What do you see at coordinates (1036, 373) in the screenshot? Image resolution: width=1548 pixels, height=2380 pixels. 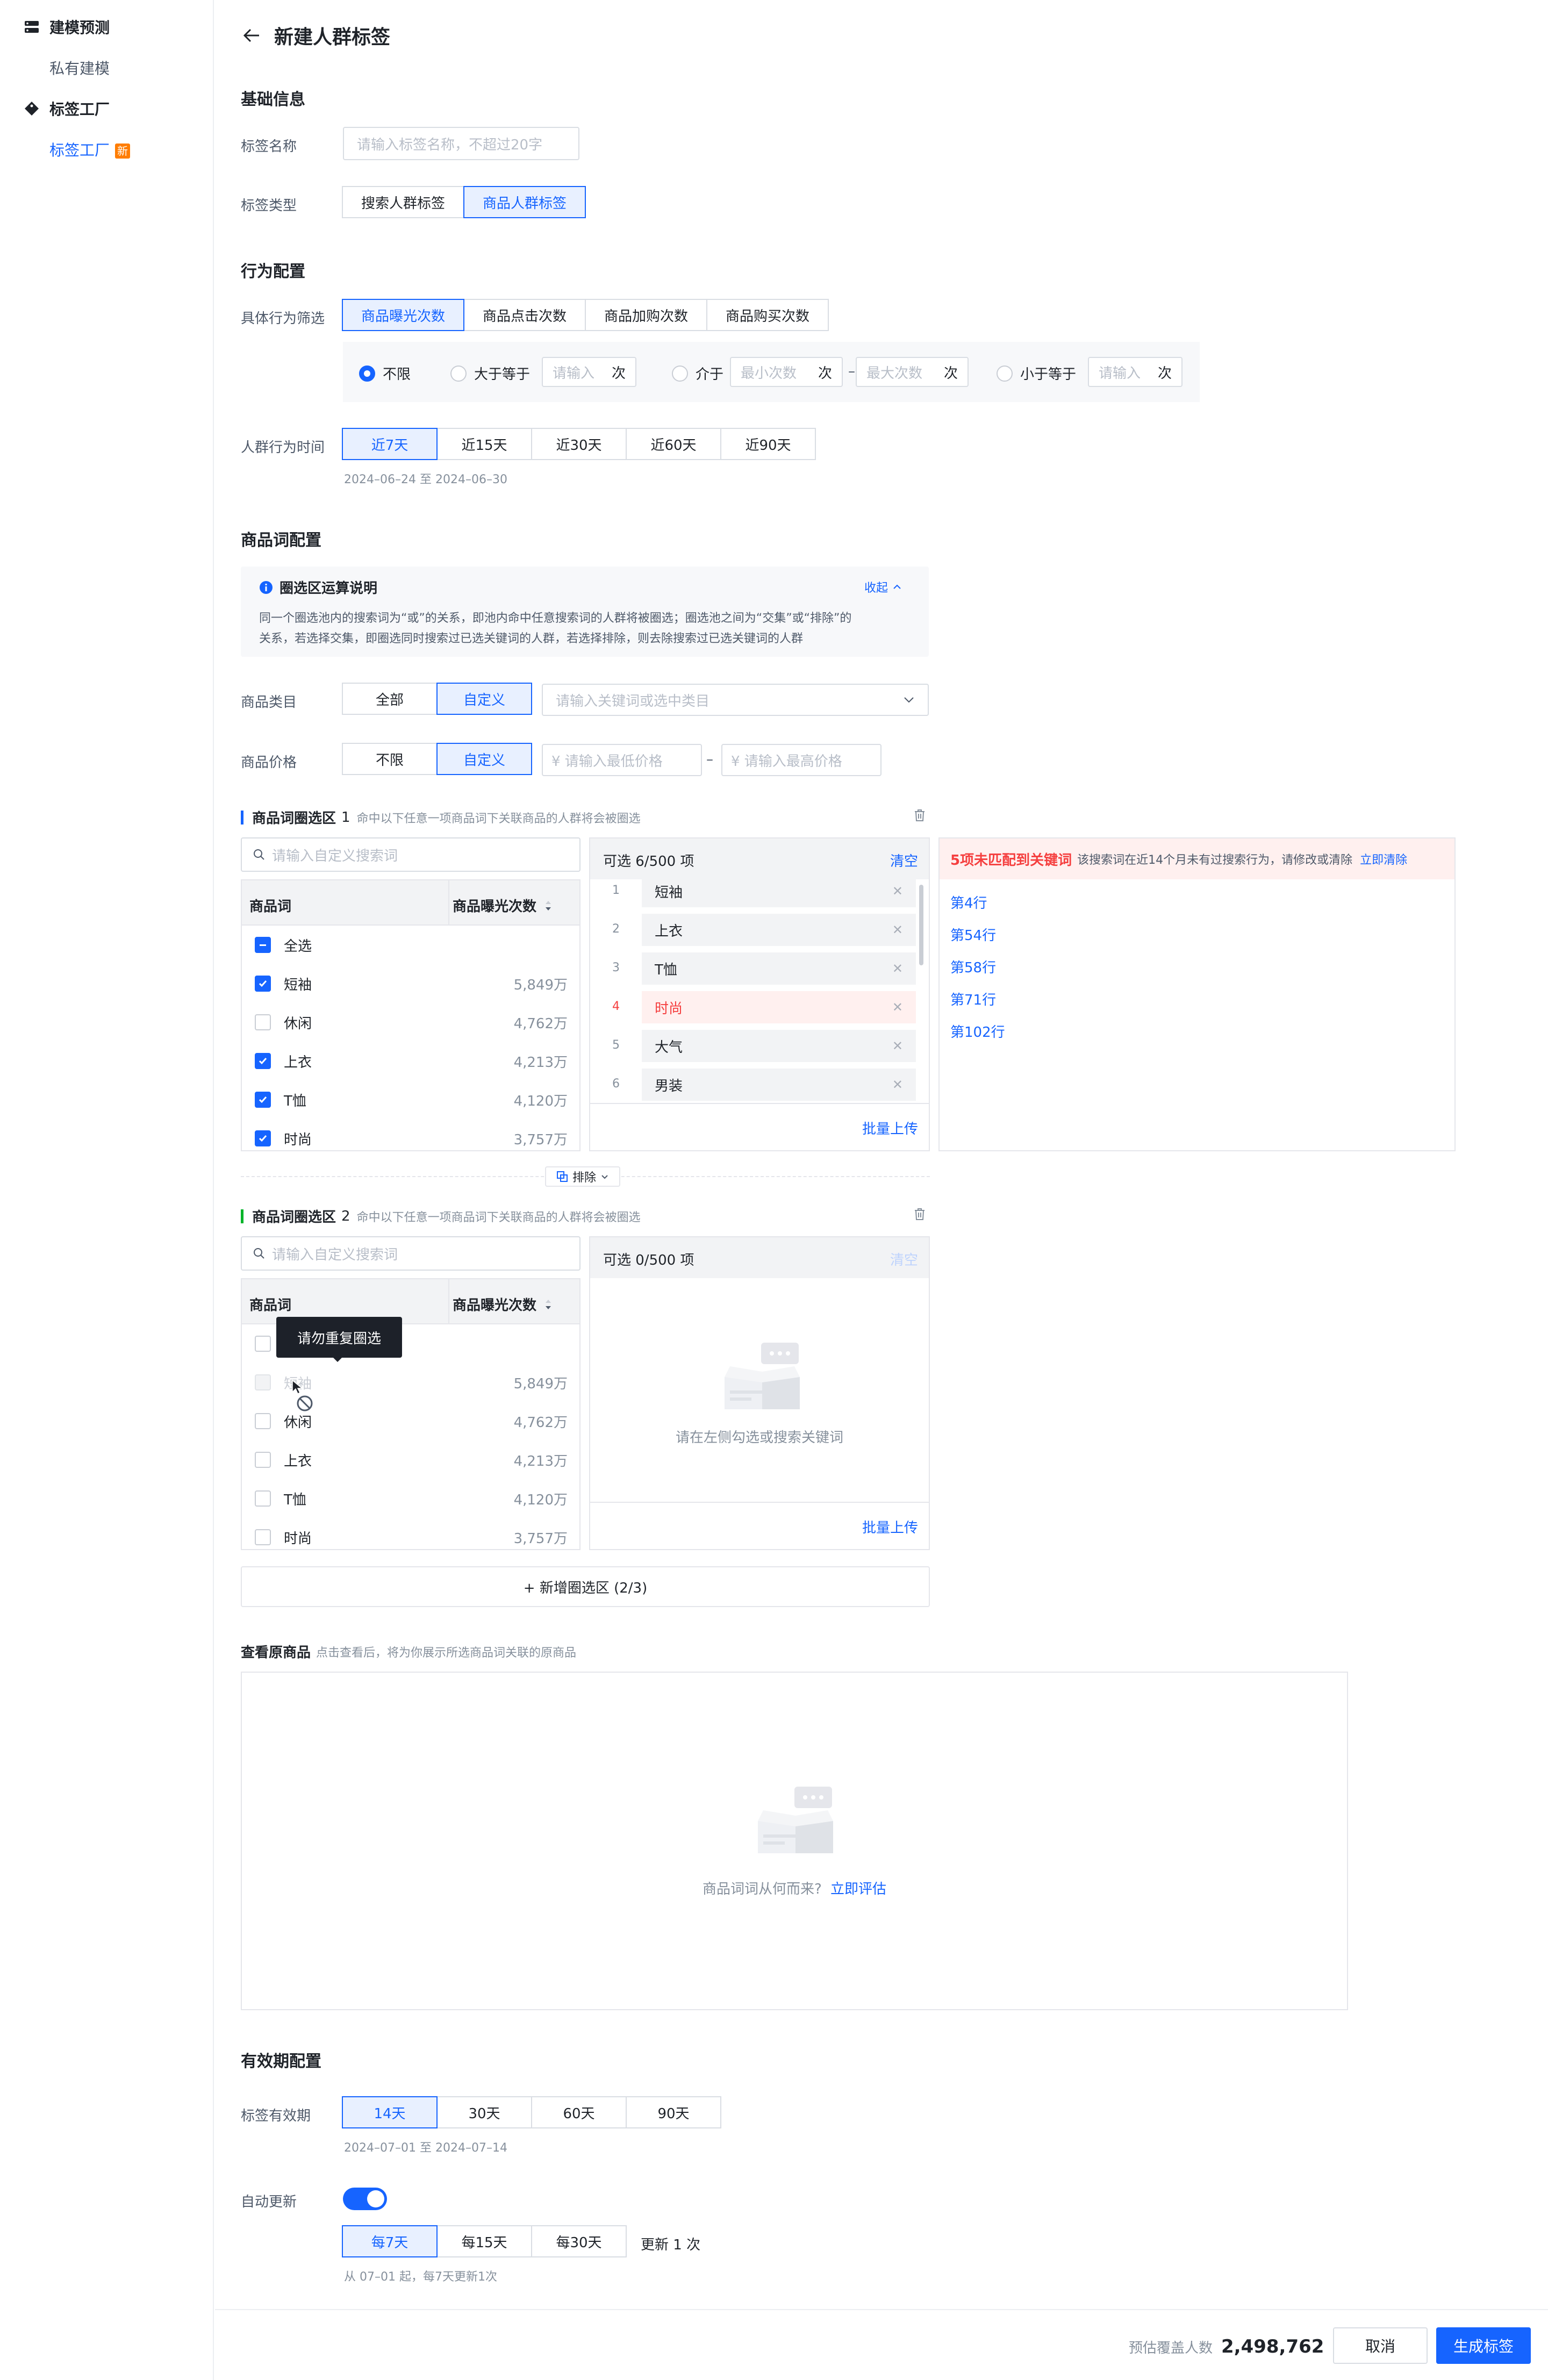 I see `radio-lte: 小于等于` at bounding box center [1036, 373].